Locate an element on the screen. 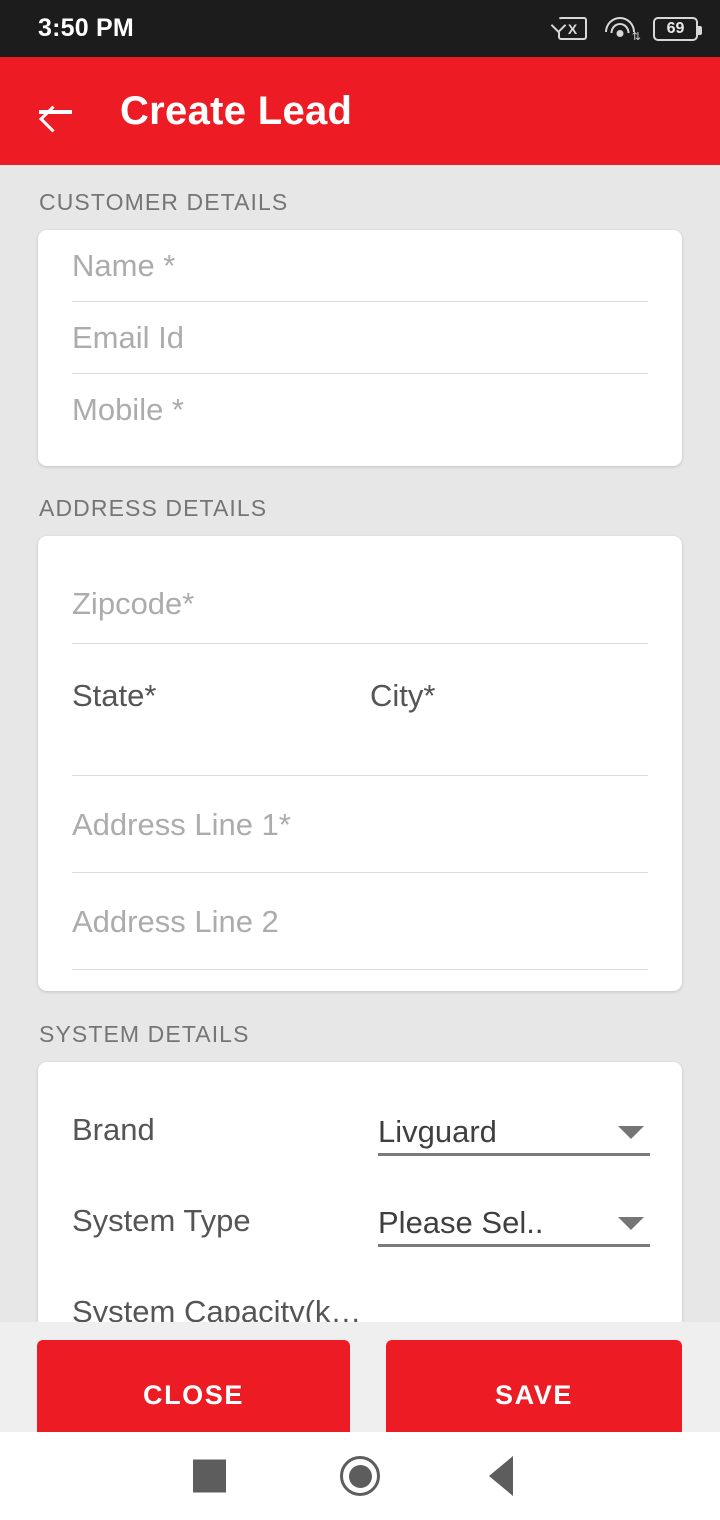  city-field: City* is located at coordinates (402, 695).